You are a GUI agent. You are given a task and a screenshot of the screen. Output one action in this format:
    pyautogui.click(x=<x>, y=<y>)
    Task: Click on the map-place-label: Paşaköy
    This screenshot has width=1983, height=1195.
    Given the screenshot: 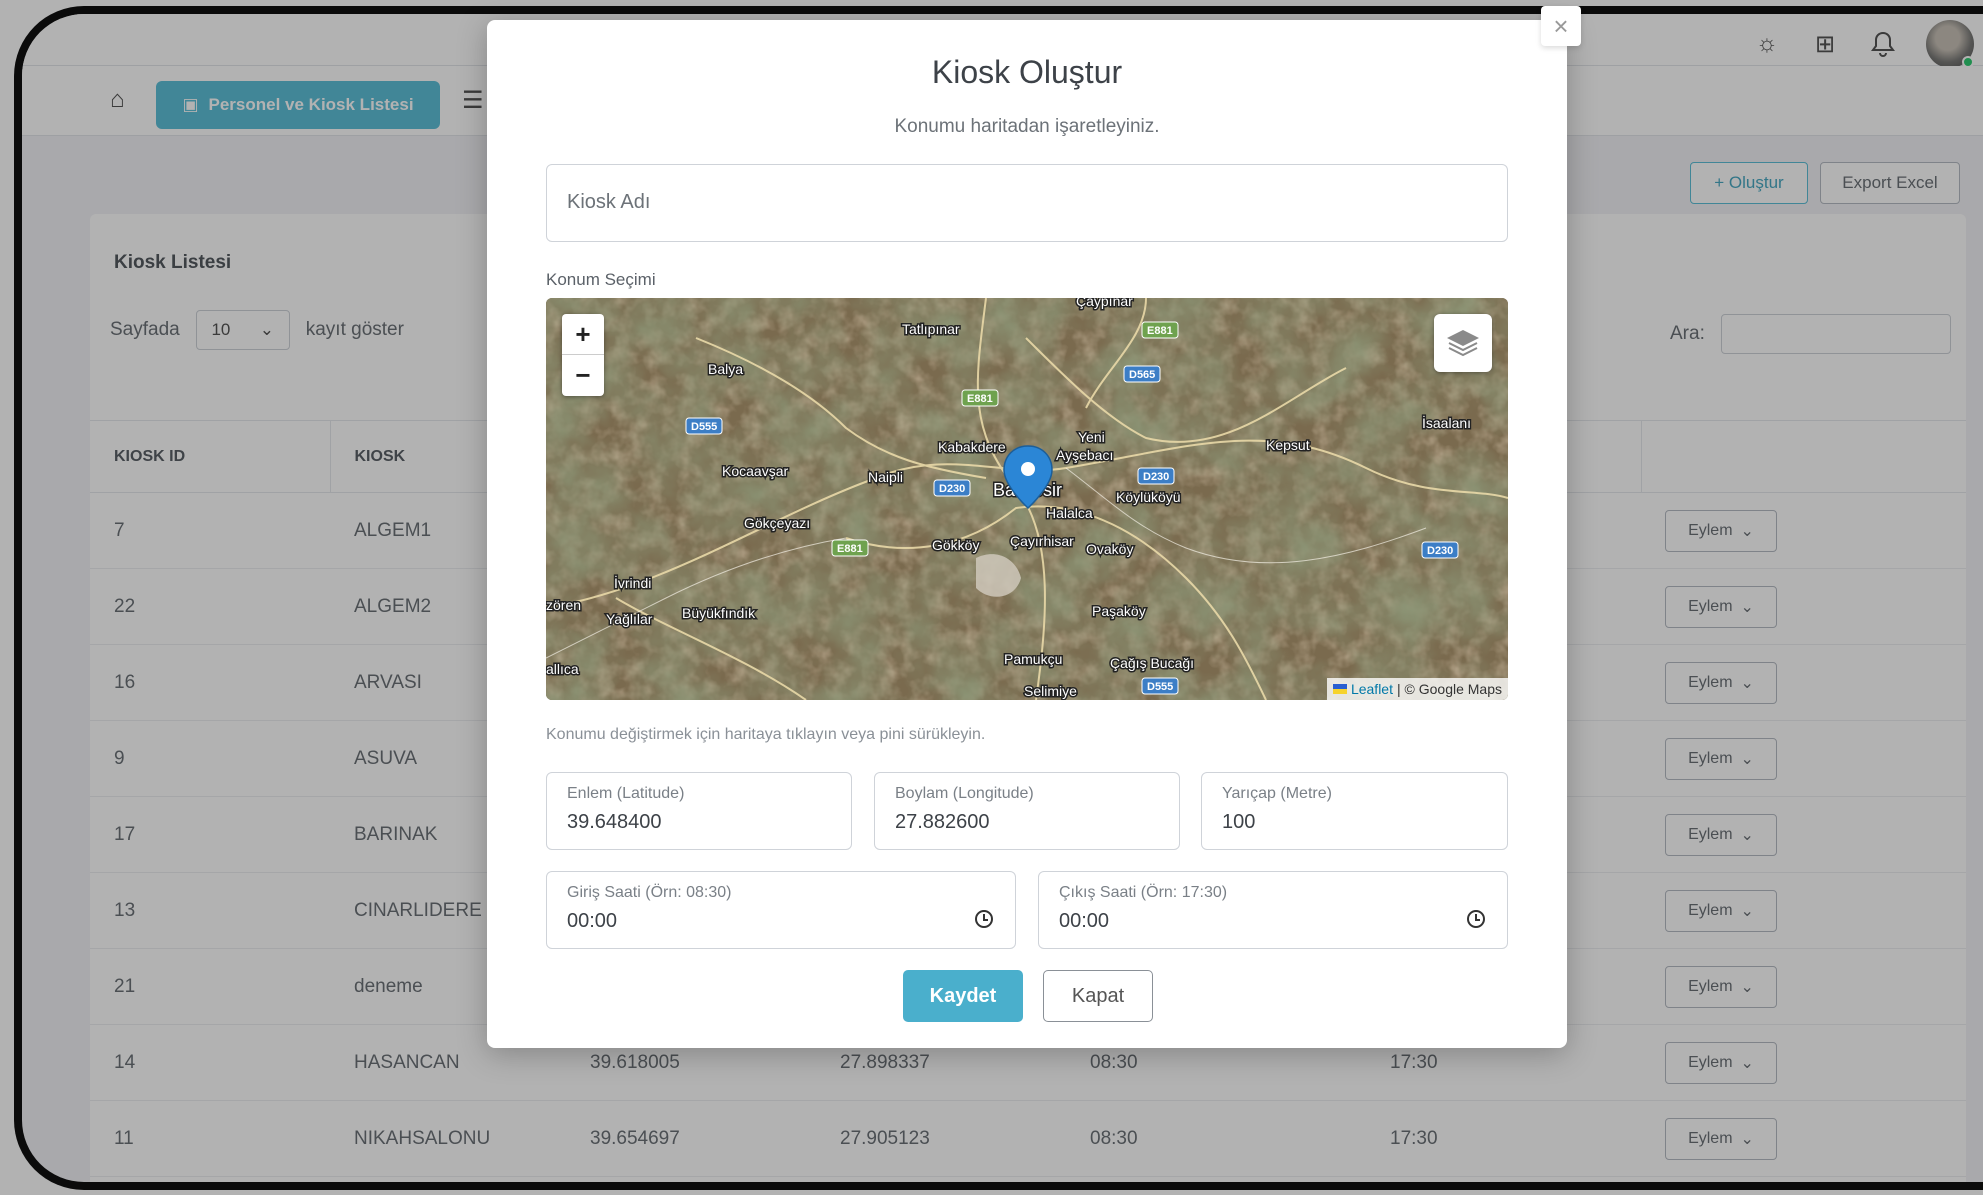 What is the action you would take?
    pyautogui.click(x=1119, y=611)
    